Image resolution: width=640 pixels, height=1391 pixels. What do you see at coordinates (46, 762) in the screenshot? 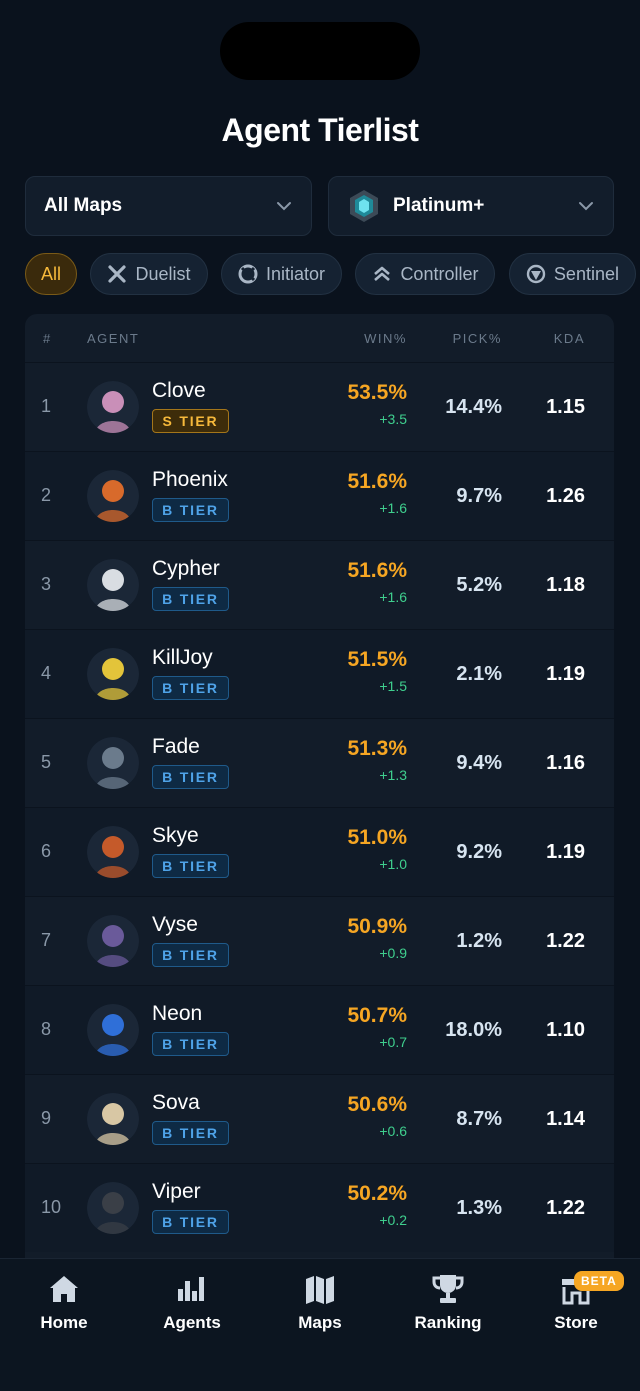
I see `row-rank: 5` at bounding box center [46, 762].